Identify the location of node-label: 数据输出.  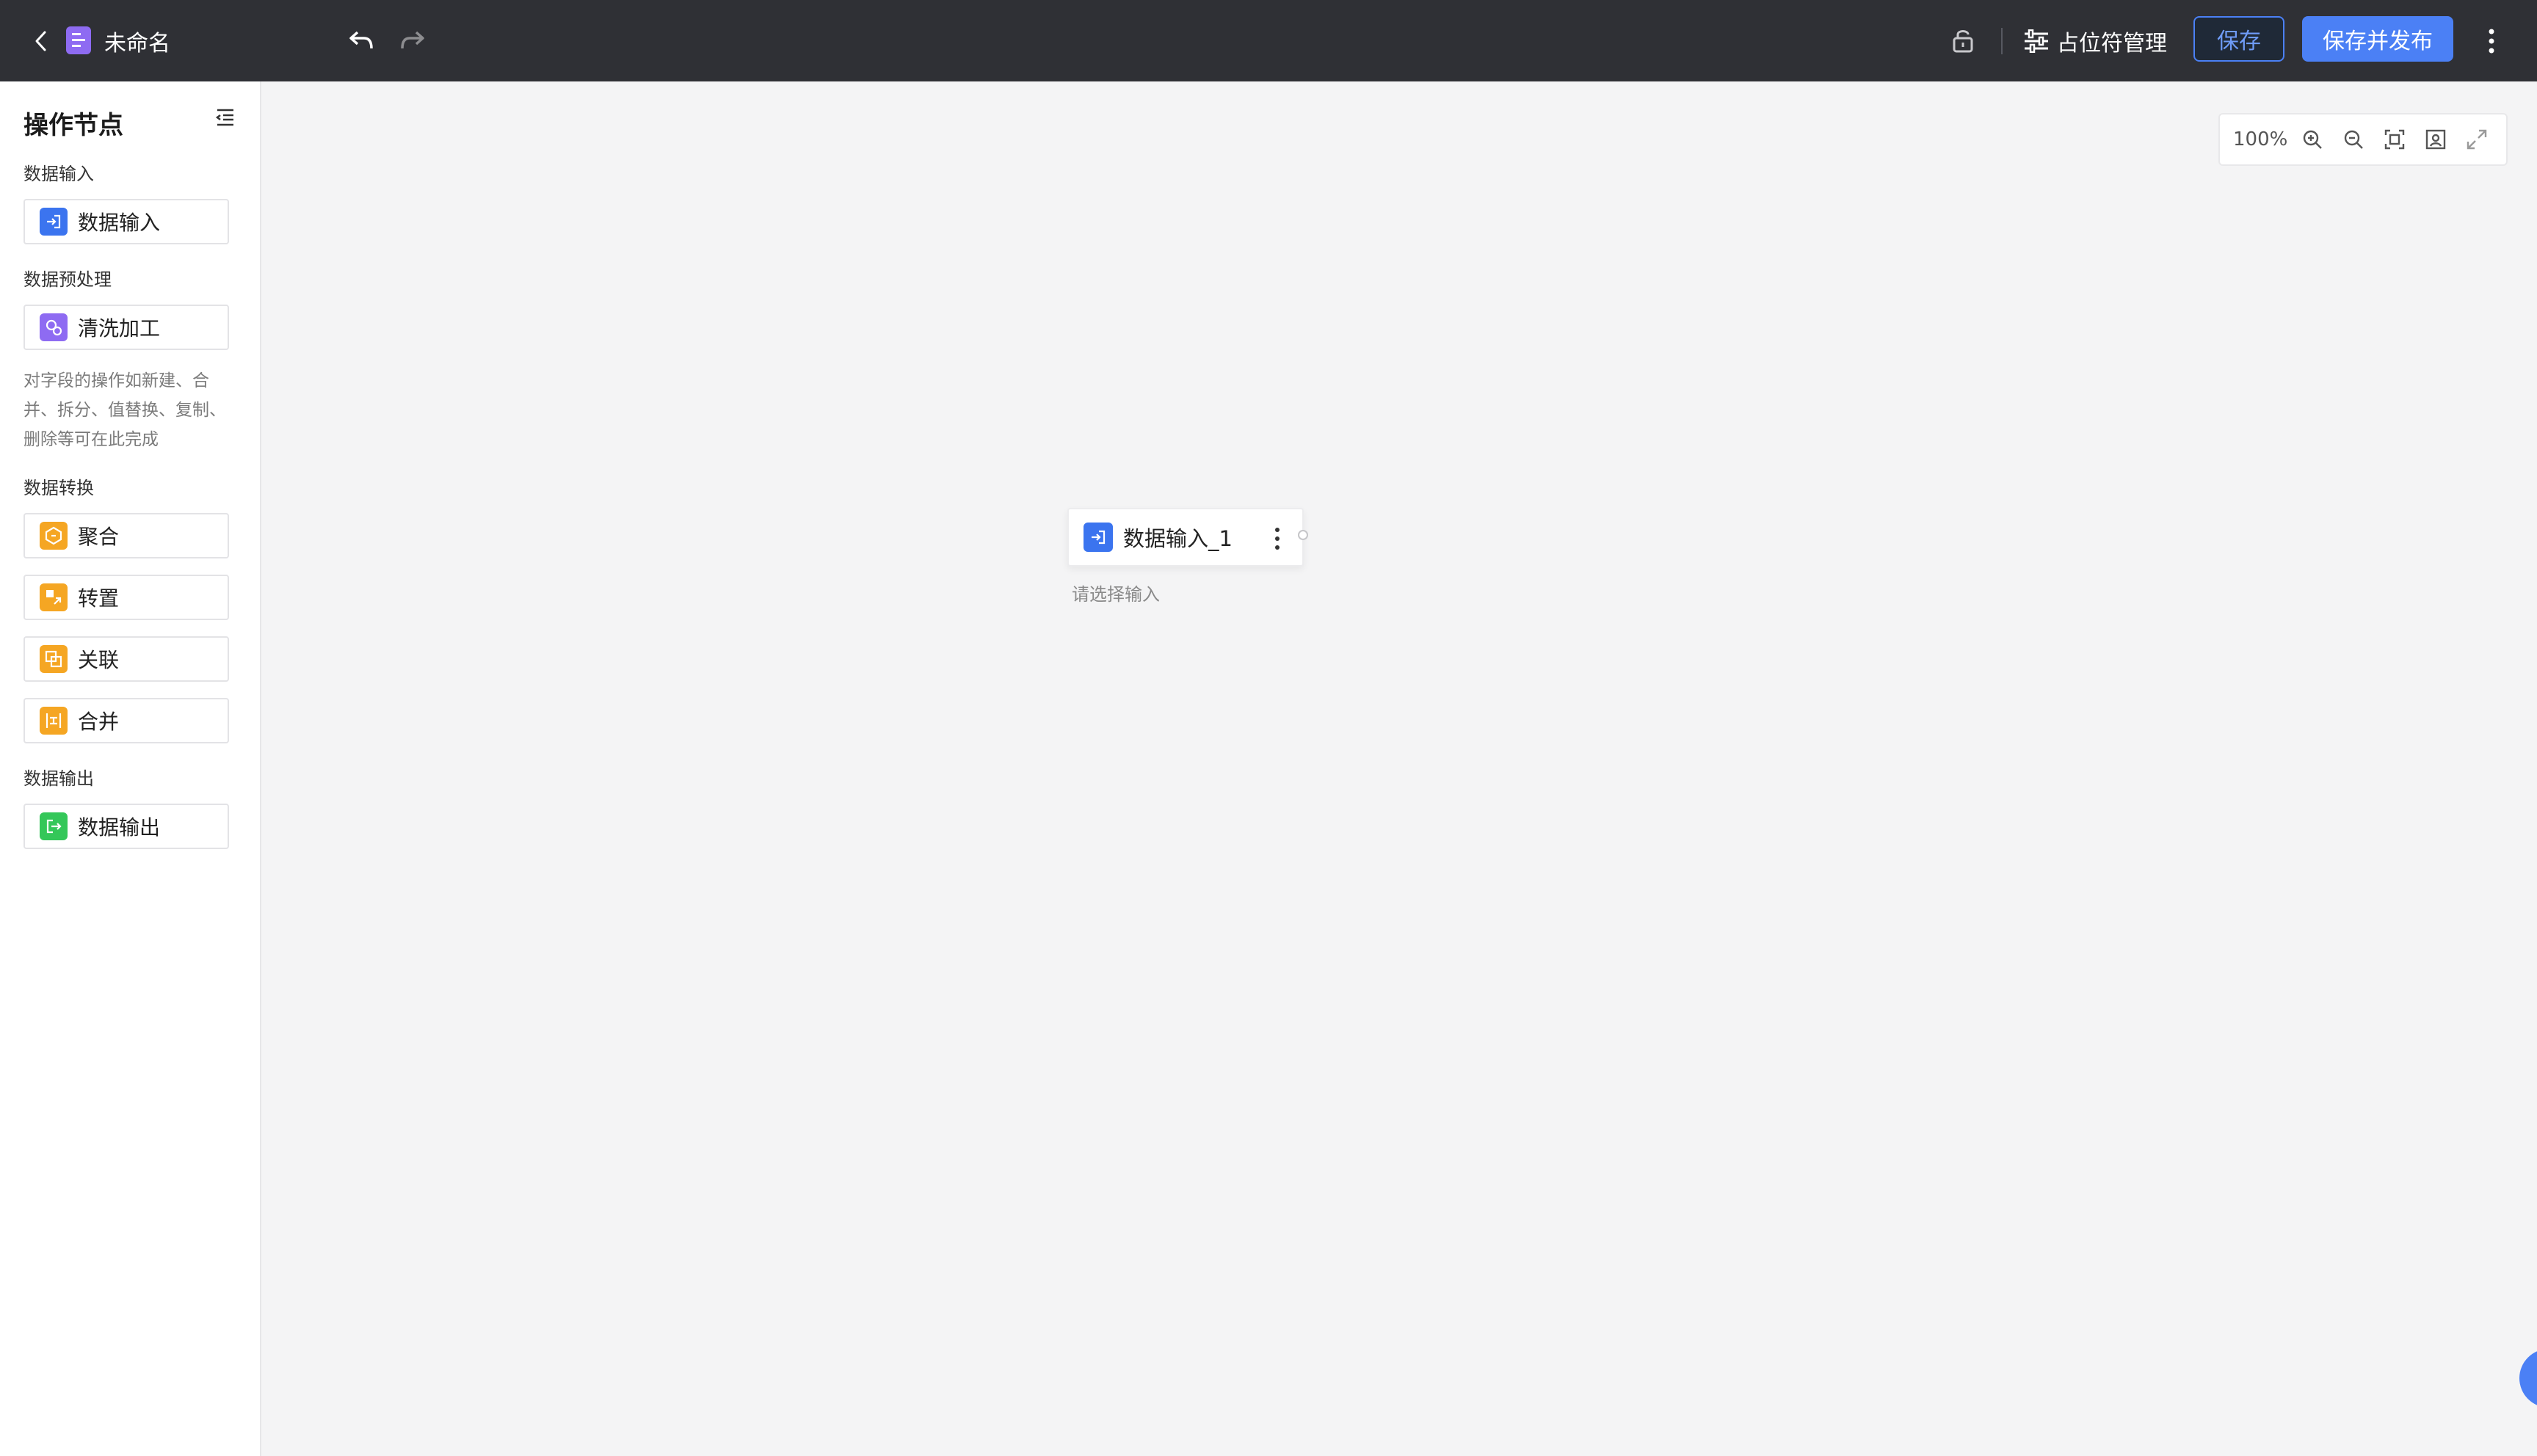
(119, 827).